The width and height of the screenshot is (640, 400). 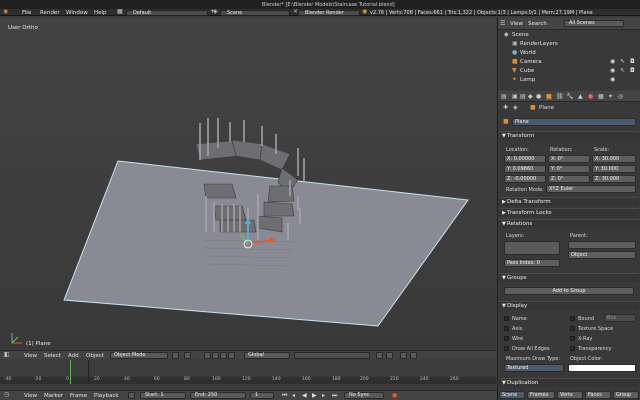 I want to click on outliner-filter-dropdown: All Scenes, so click(x=594, y=23).